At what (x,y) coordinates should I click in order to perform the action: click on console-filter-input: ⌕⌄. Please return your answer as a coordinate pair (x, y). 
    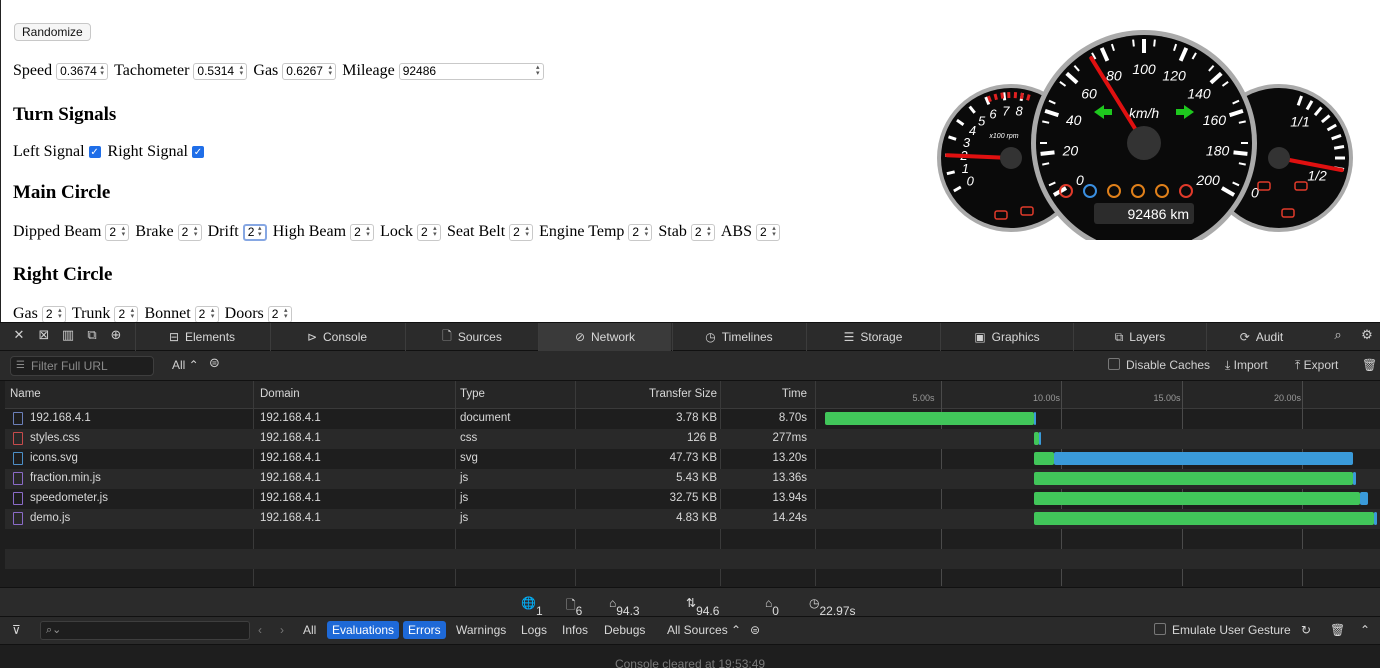
    Looking at the image, I should click on (145, 630).